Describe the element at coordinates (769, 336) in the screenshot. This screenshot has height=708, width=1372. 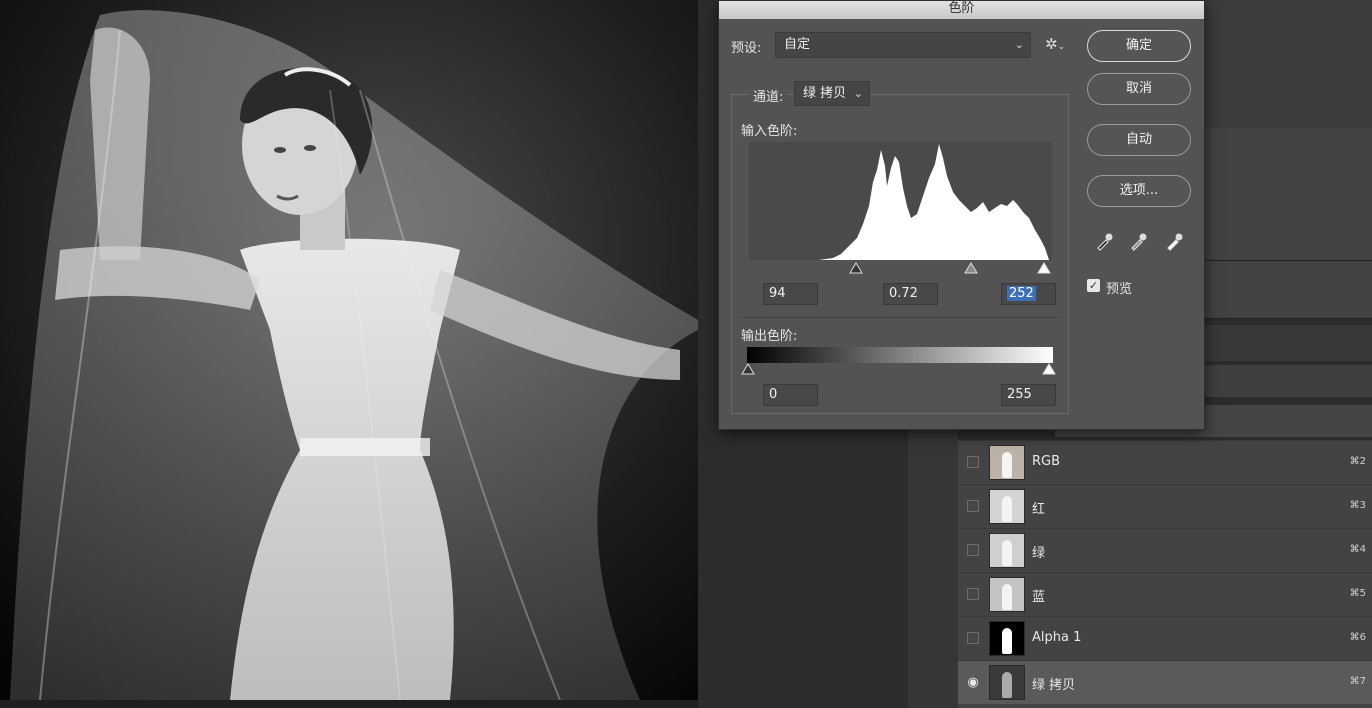
I see `output-levels-label: 输出色阶:` at that location.